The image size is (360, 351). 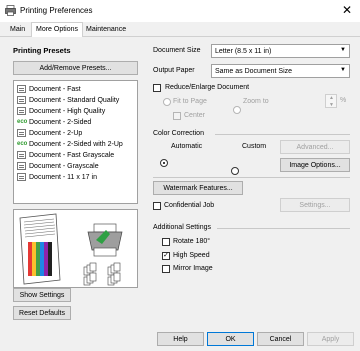 What do you see at coordinates (40, 249) in the screenshot?
I see `page-preview-icon` at bounding box center [40, 249].